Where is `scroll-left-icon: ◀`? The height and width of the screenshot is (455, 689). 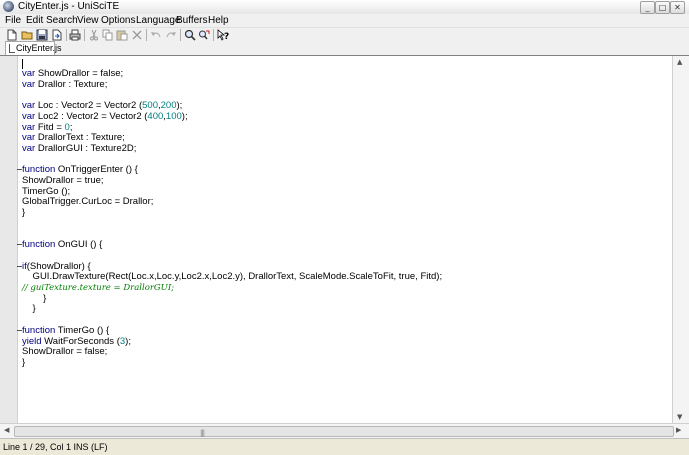
scroll-left-icon: ◀ is located at coordinates (6, 430).